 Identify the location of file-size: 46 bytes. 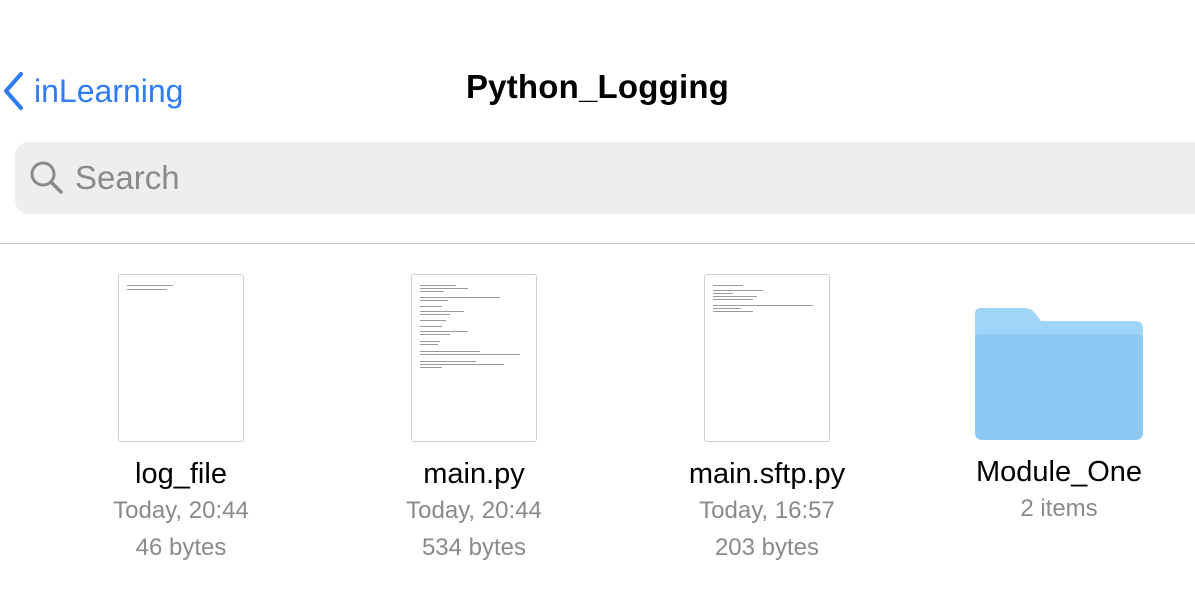
(181, 547).